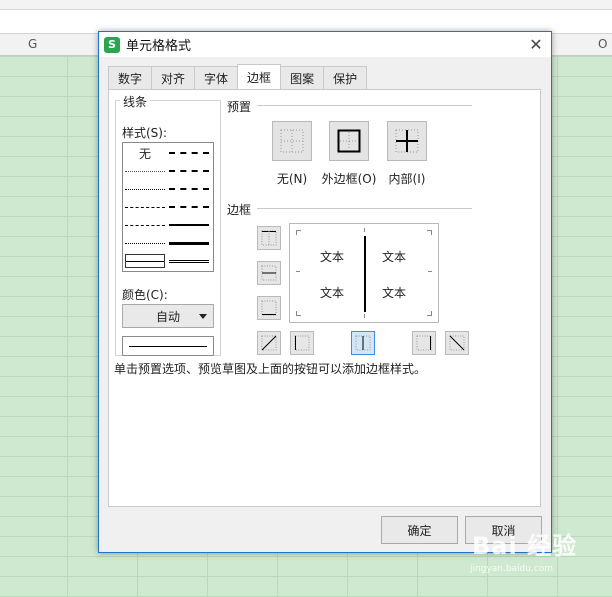 The height and width of the screenshot is (597, 612). I want to click on line-group: 线条 样式(S): 无 颜色(C): 自动, so click(168, 224).